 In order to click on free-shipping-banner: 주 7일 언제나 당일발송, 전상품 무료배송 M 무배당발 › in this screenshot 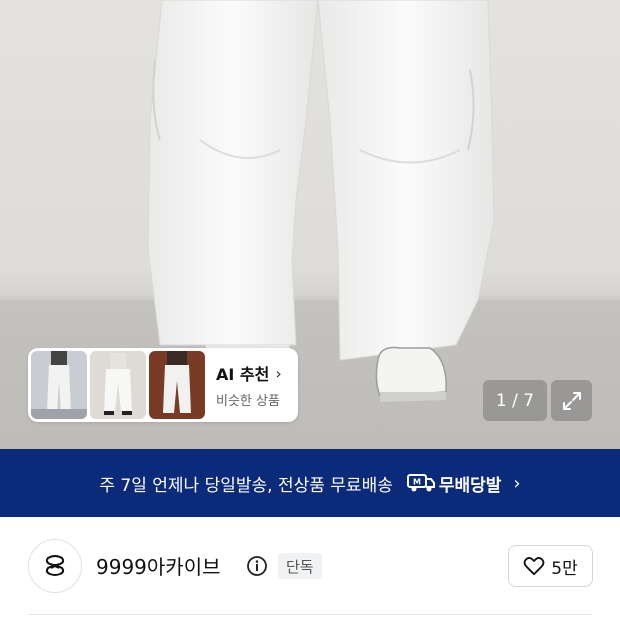, I will do `click(310, 483)`.